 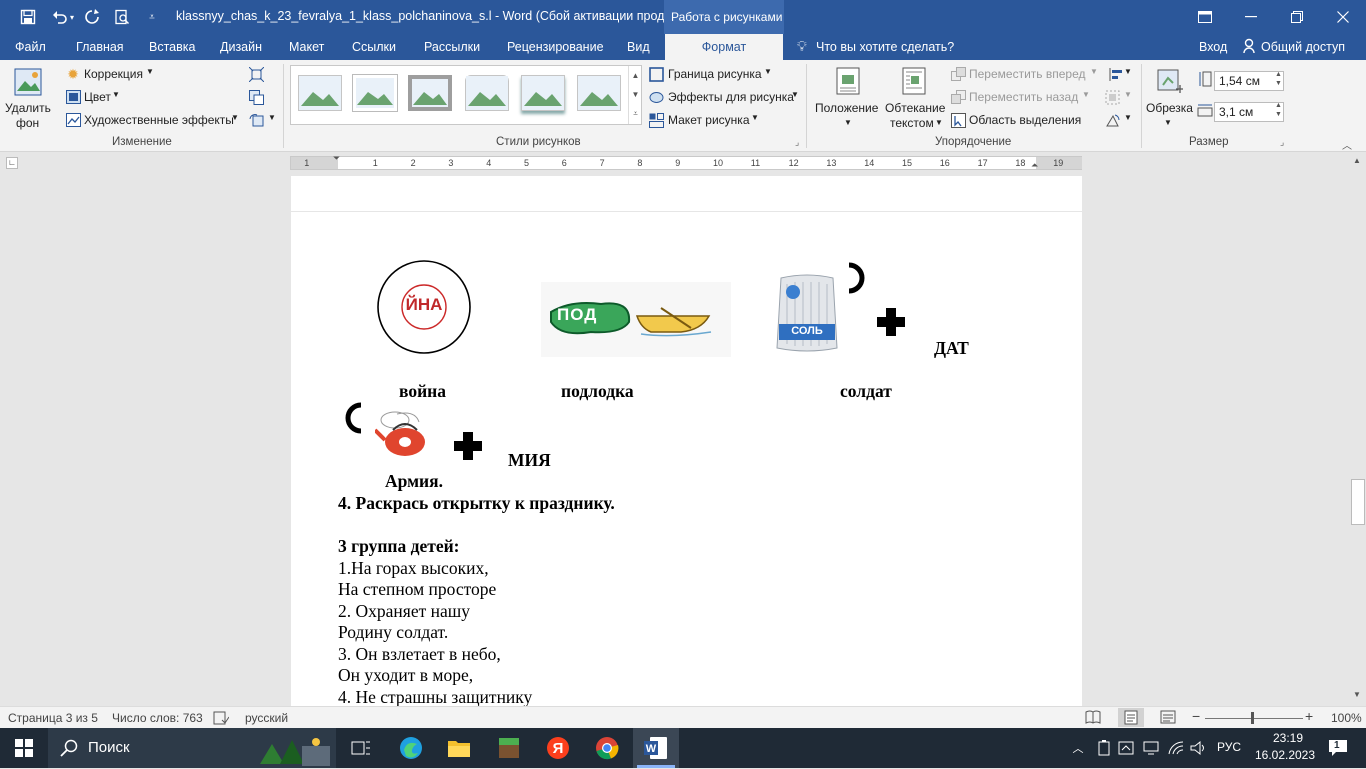 What do you see at coordinates (459, 748) in the screenshot?
I see `file-explorer-icon` at bounding box center [459, 748].